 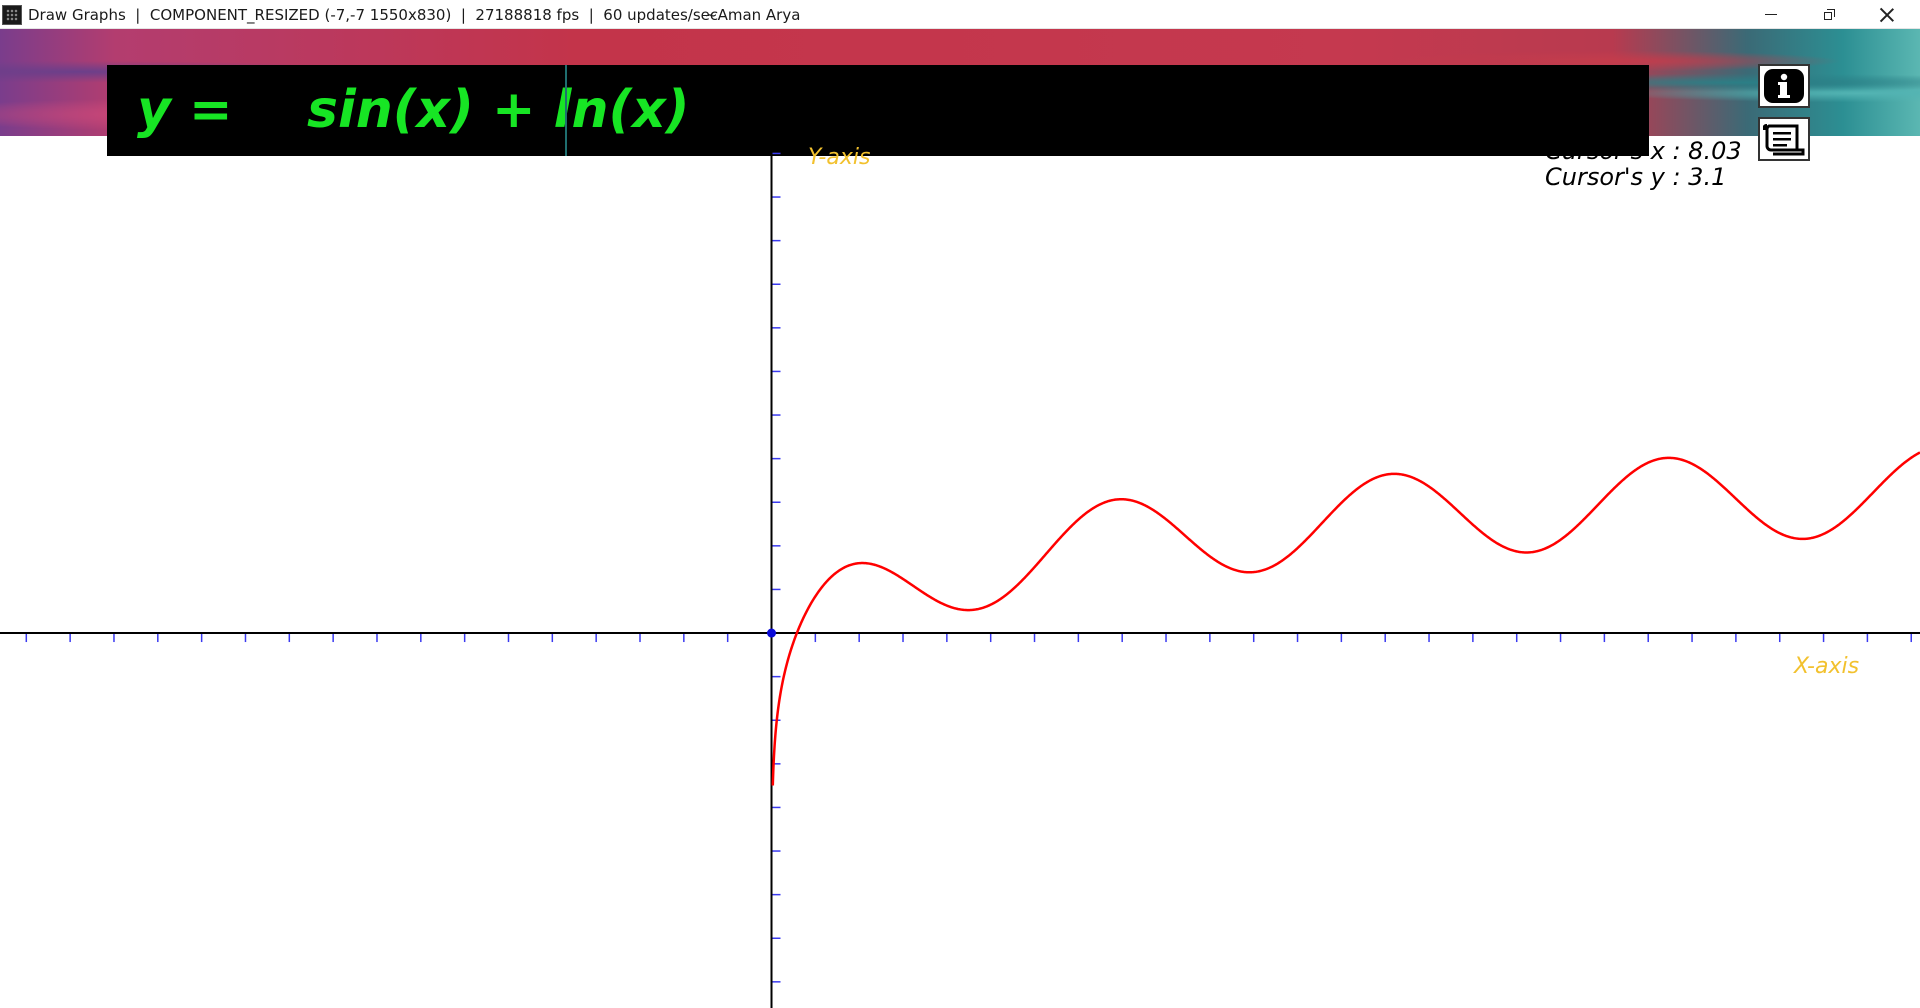 I want to click on info-icon, so click(x=1784, y=86).